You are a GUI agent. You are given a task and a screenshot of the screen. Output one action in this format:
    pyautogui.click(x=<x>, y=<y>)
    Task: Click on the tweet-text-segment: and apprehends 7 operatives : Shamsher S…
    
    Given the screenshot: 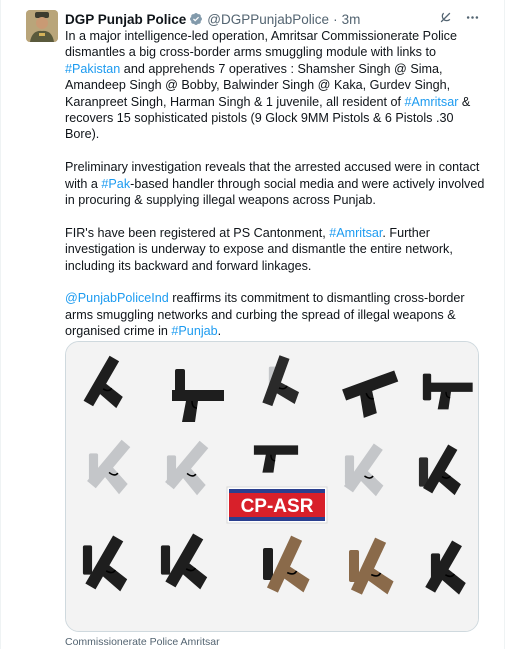 What is the action you would take?
    pyautogui.click(x=258, y=85)
    